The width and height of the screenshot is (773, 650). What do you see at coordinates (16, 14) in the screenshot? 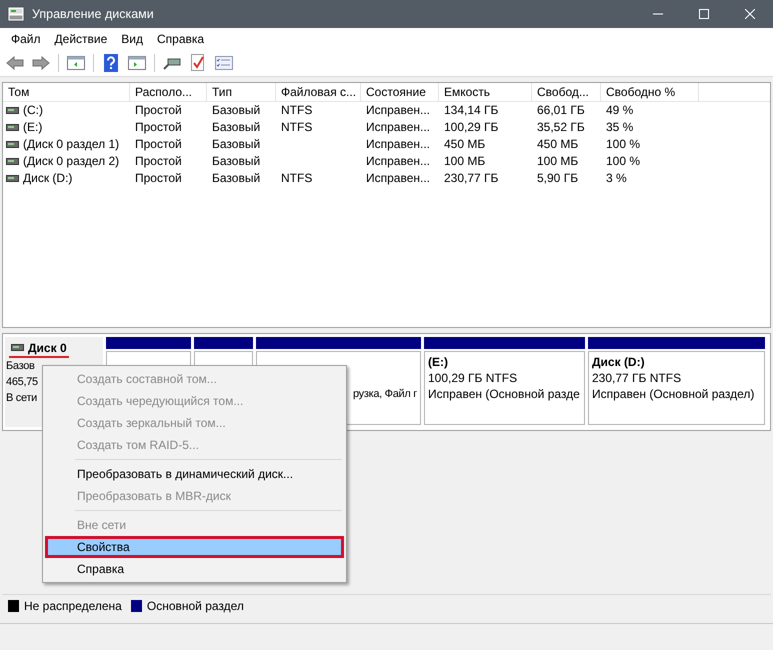
I see `disk-management-icon` at bounding box center [16, 14].